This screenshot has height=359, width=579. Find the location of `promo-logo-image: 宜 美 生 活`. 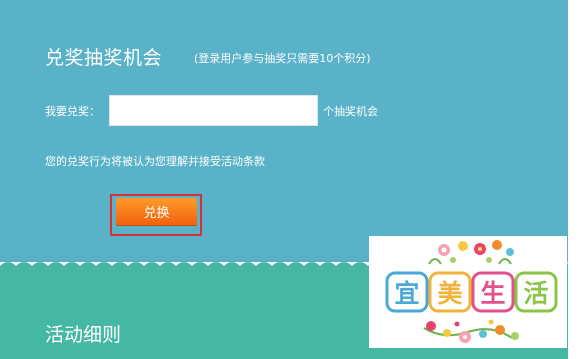

promo-logo-image: 宜 美 生 活 is located at coordinates (468, 292).